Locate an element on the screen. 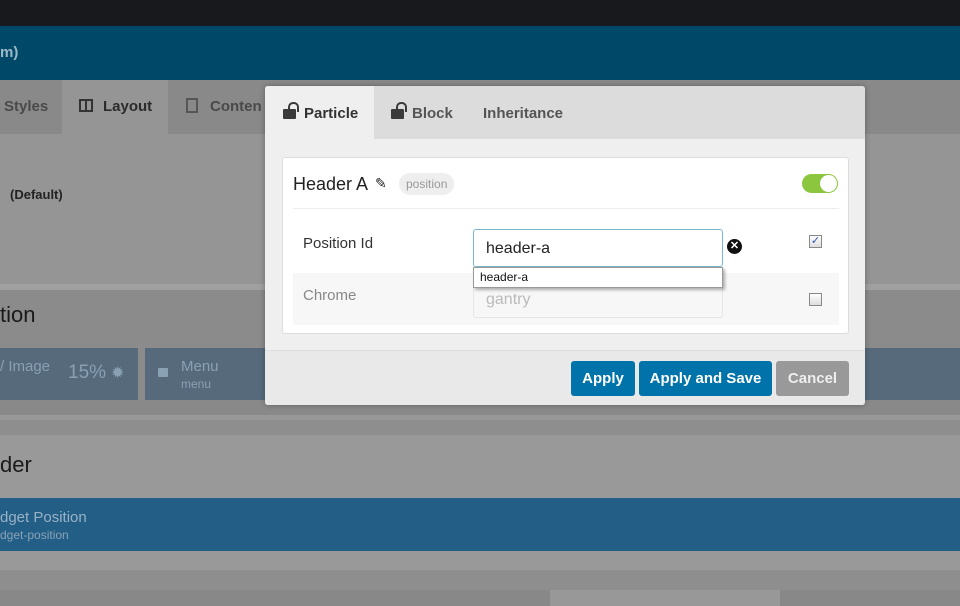 The width and height of the screenshot is (960, 606). lock-icon is located at coordinates (163, 372).